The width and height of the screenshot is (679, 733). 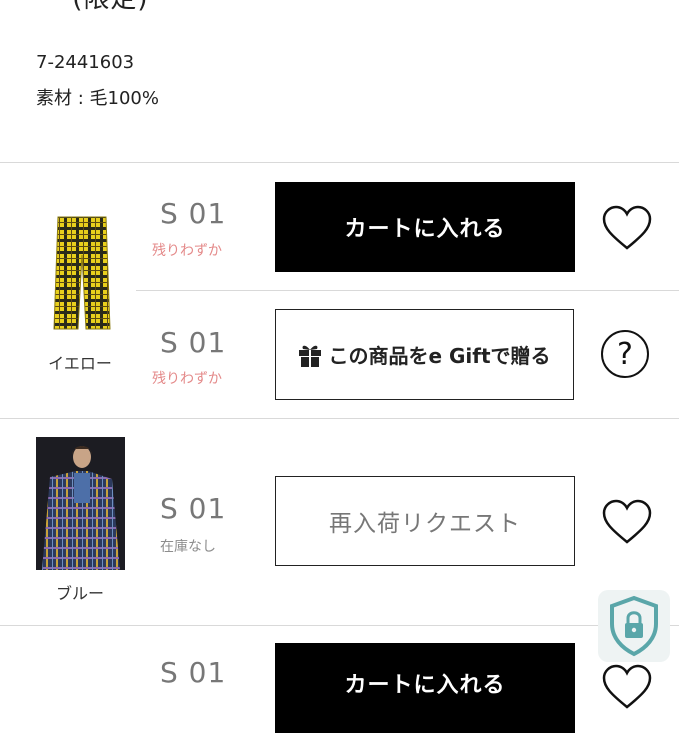 I want to click on security-badge, so click(x=634, y=626).